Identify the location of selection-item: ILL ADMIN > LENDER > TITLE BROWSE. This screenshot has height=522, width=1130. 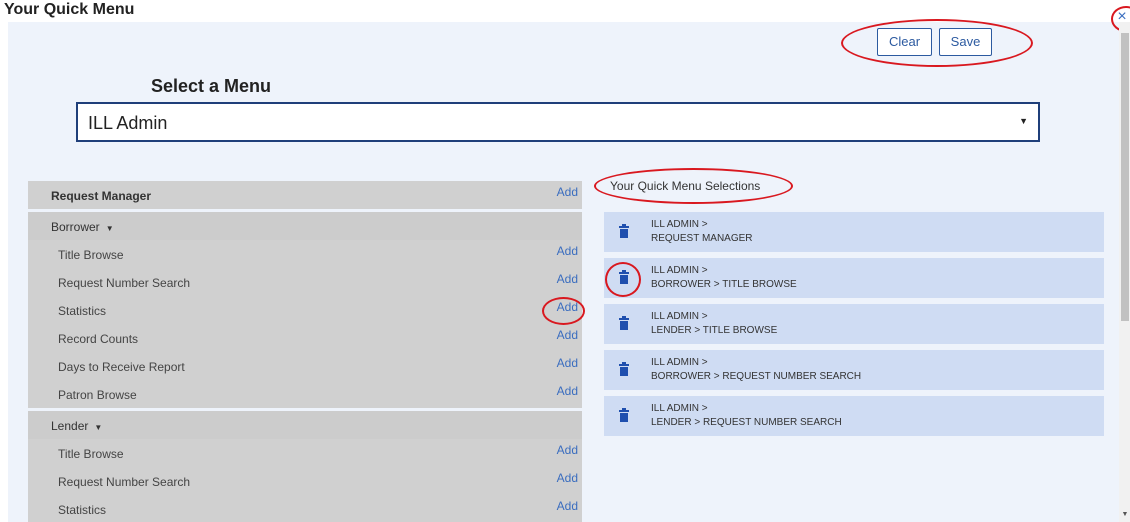
(854, 324).